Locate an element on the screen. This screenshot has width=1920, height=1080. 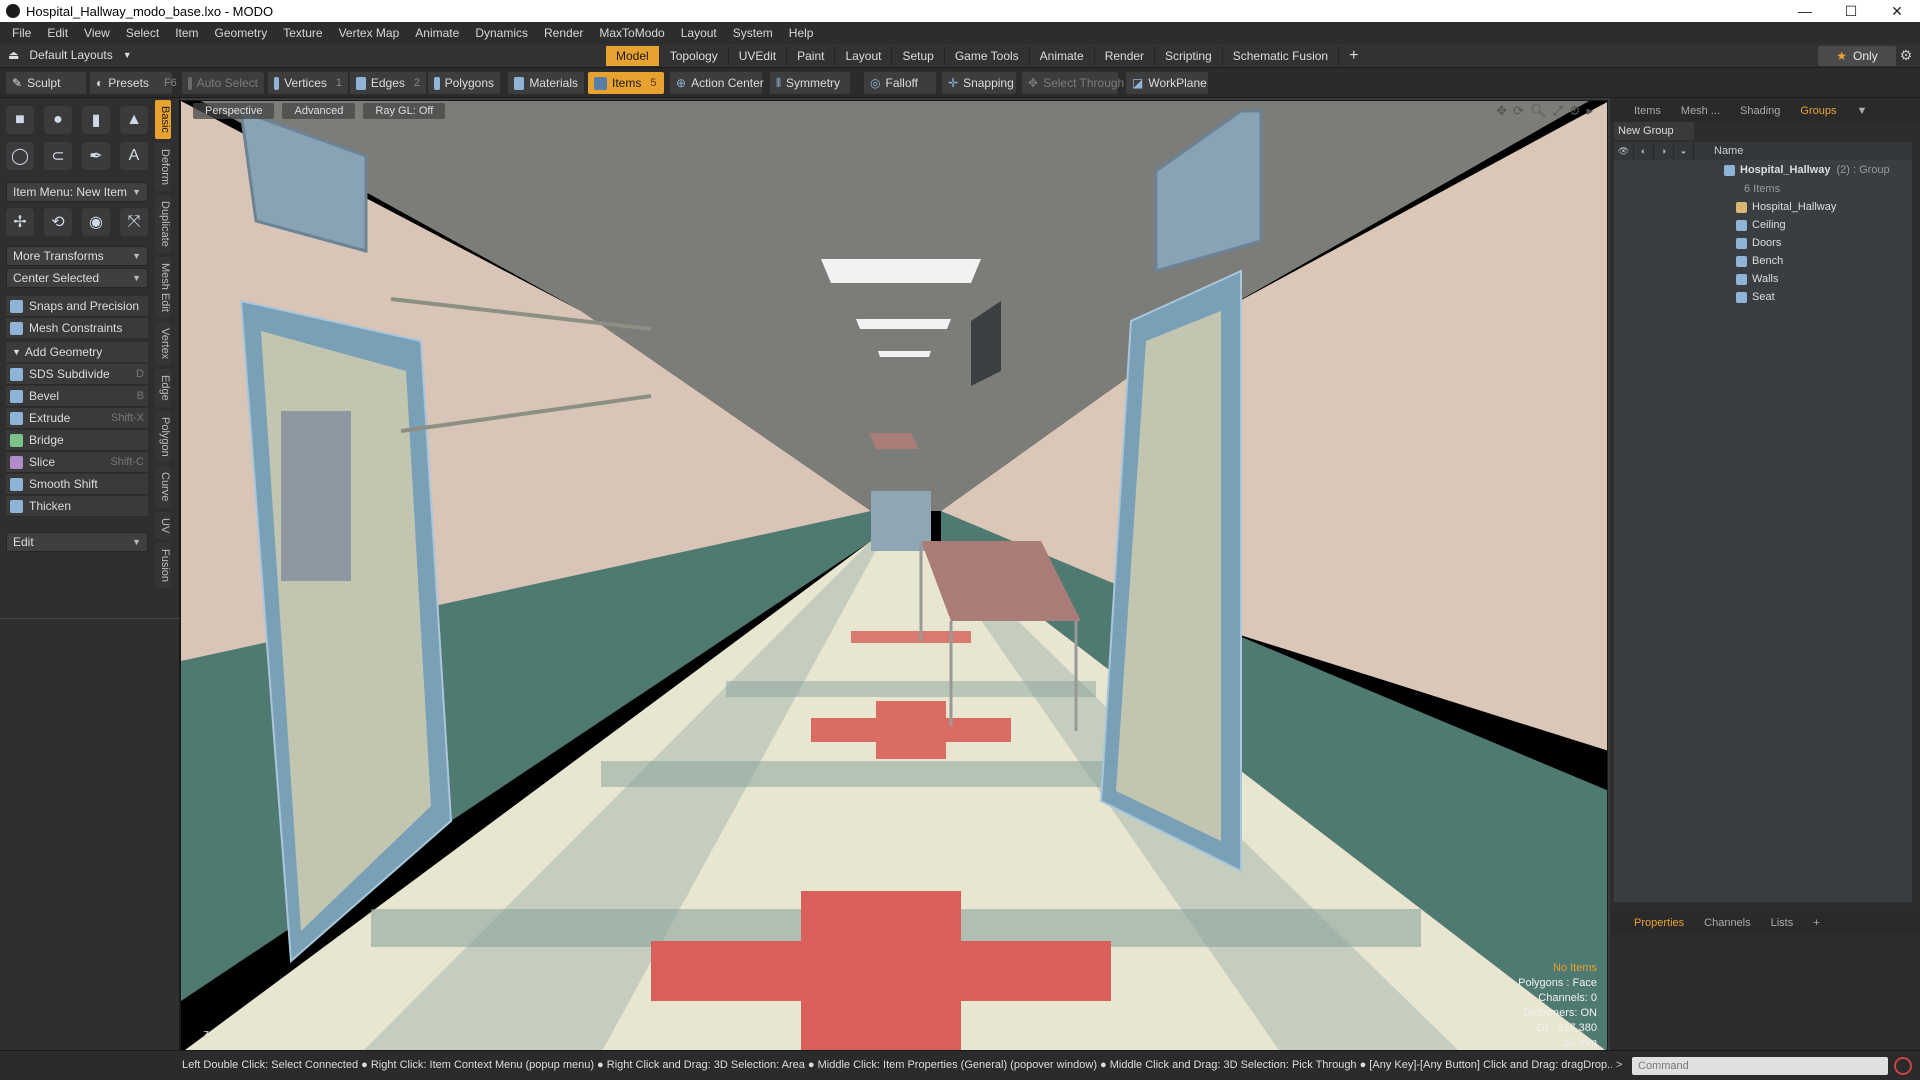
text-icon: A is located at coordinates (134, 156).